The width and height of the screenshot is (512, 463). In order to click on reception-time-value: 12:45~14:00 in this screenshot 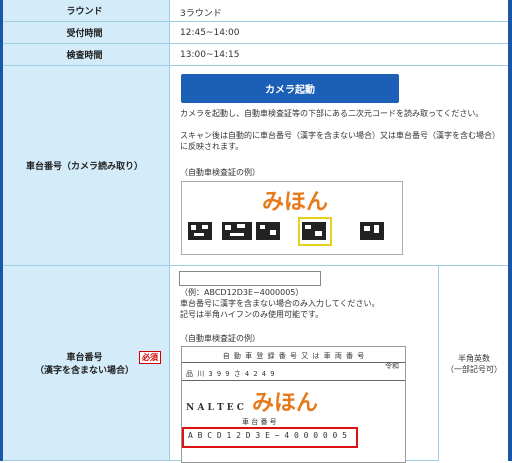, I will do `click(210, 33)`.